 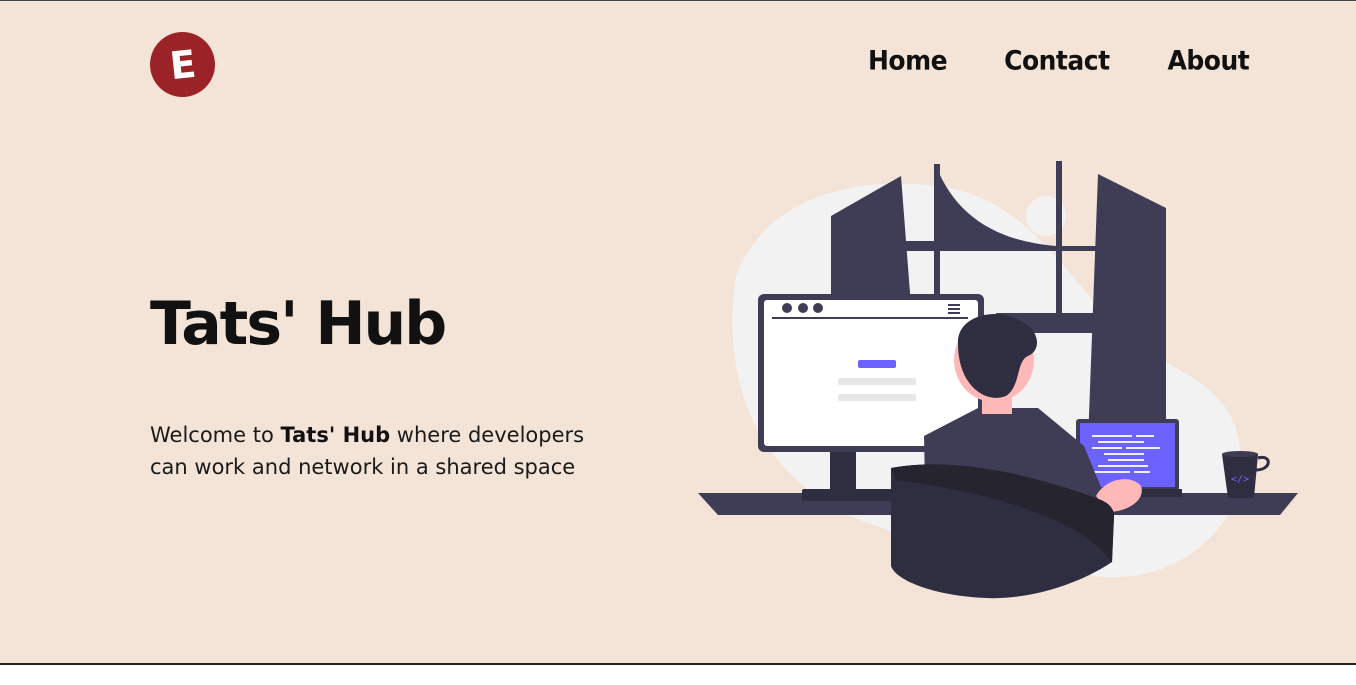 What do you see at coordinates (954, 305) in the screenshot?
I see `browser-menu-icon-line1` at bounding box center [954, 305].